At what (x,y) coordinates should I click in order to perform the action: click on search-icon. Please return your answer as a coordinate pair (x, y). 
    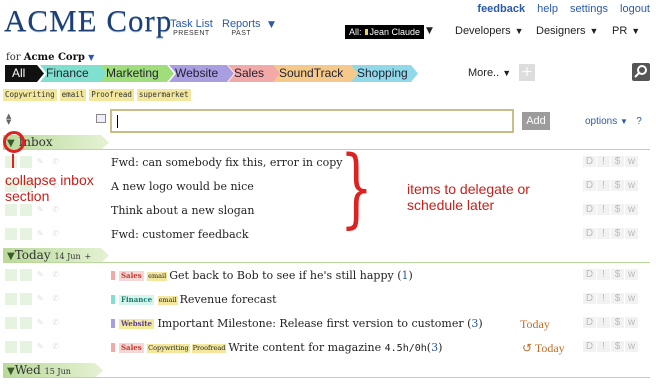
    Looking at the image, I should click on (640, 71).